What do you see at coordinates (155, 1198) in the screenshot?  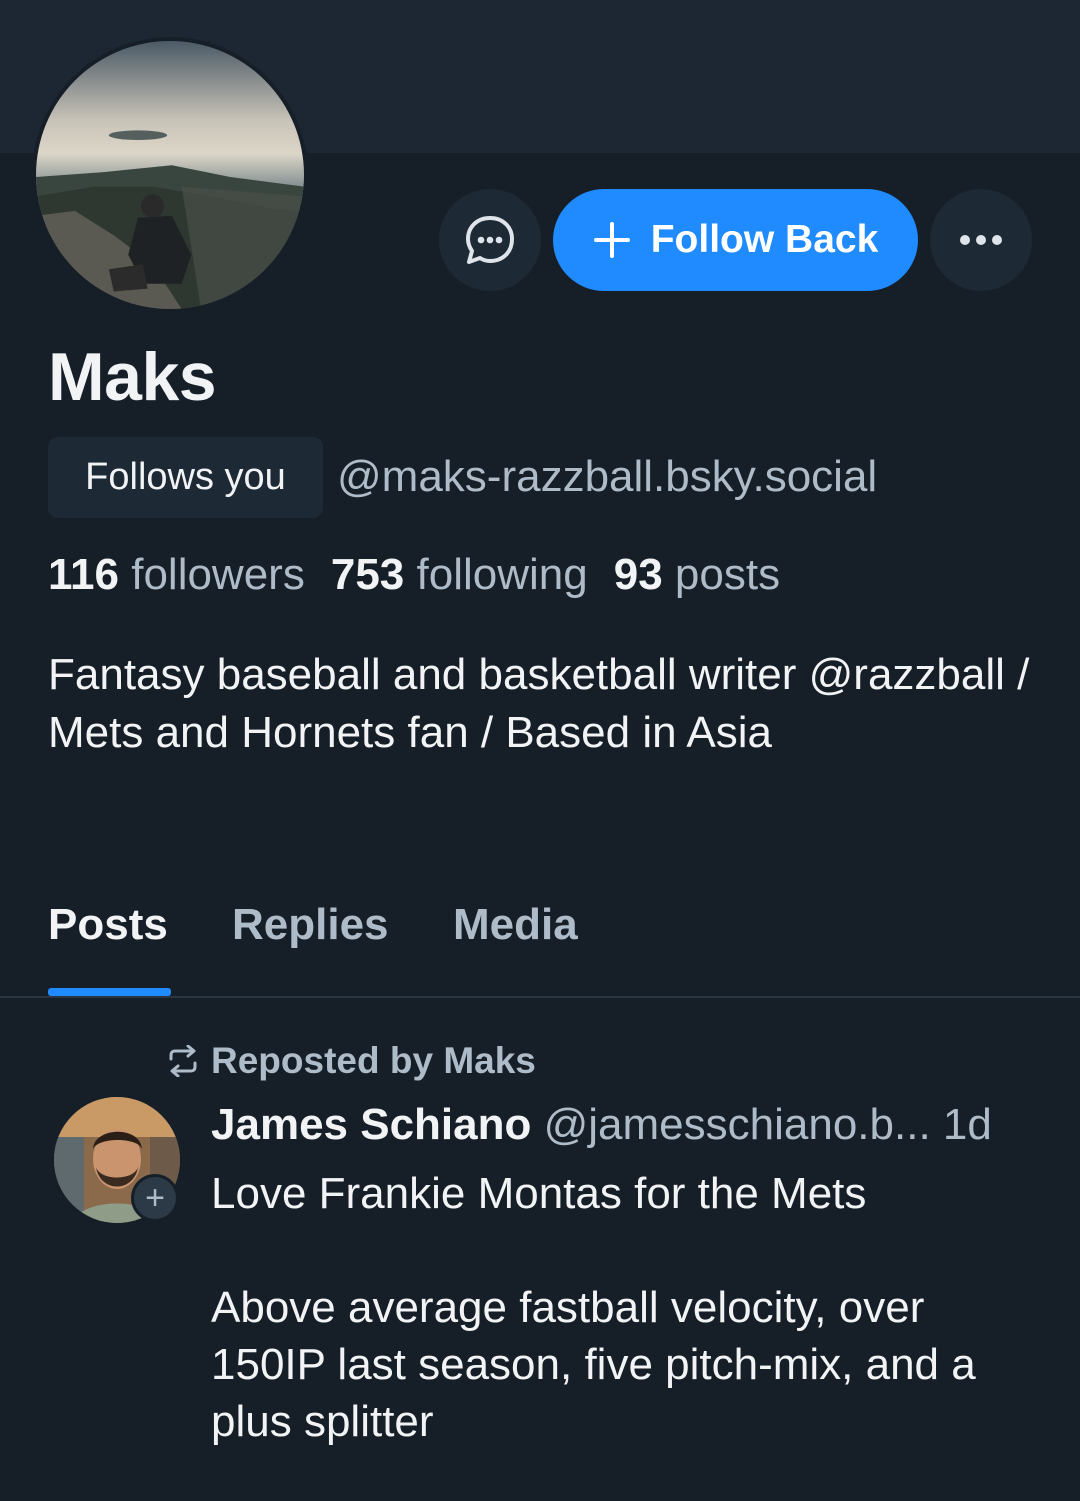 I see `follow-author-plus-icon: +` at bounding box center [155, 1198].